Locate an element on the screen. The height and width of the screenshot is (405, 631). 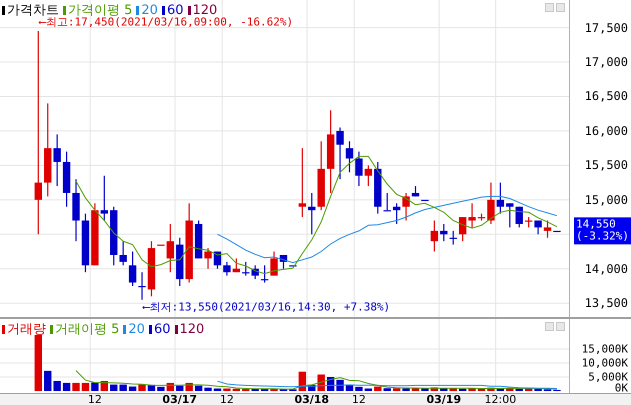
axis-label: 16,000 is located at coordinates (606, 130).